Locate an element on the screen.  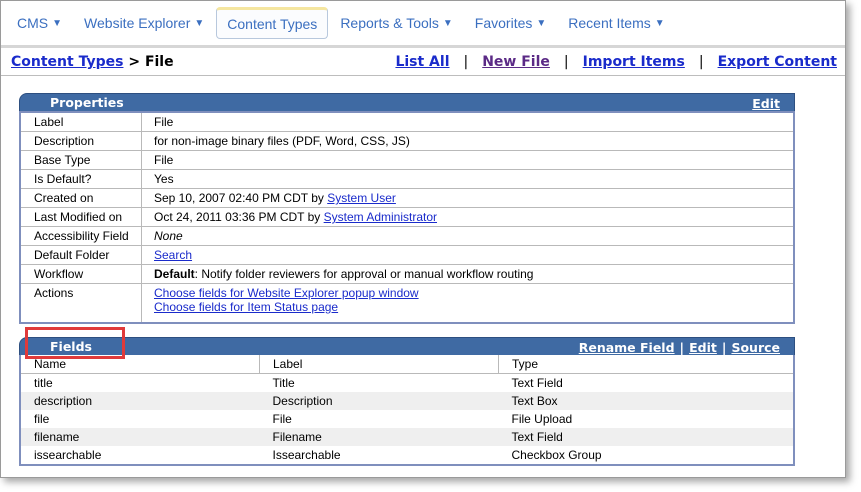
export-content-link: Export Content is located at coordinates (777, 62).